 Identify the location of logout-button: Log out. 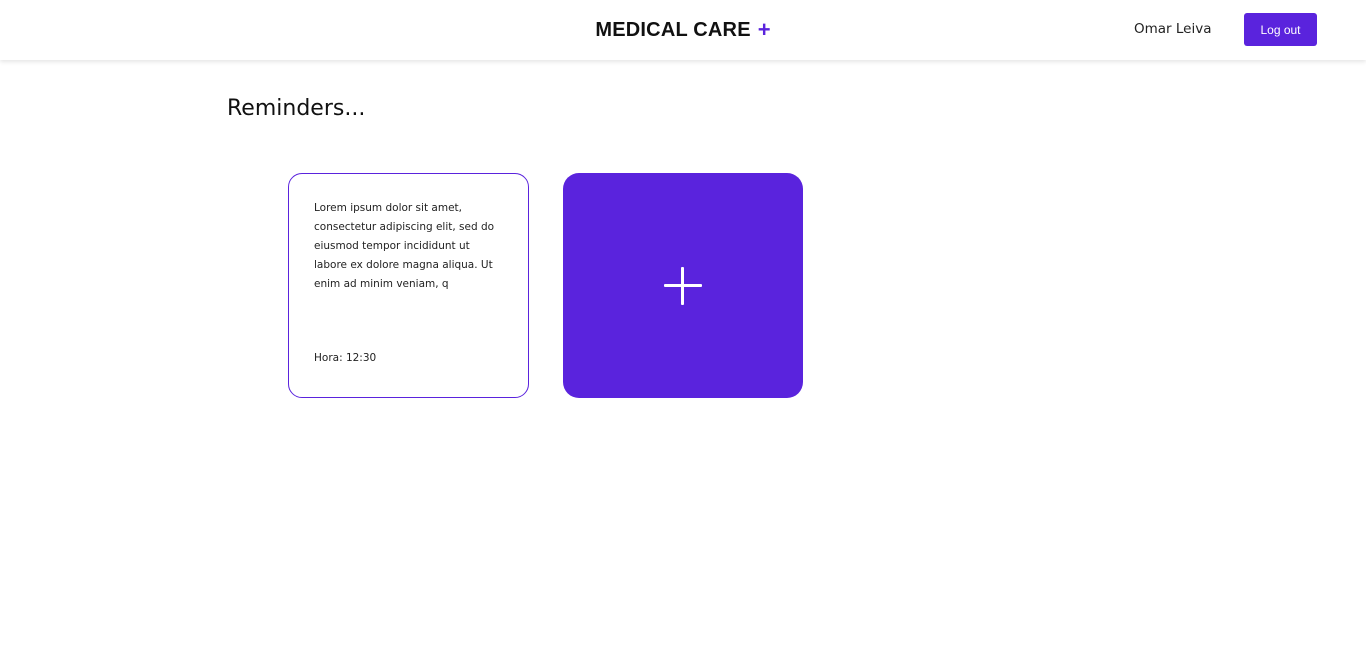
(1280, 29).